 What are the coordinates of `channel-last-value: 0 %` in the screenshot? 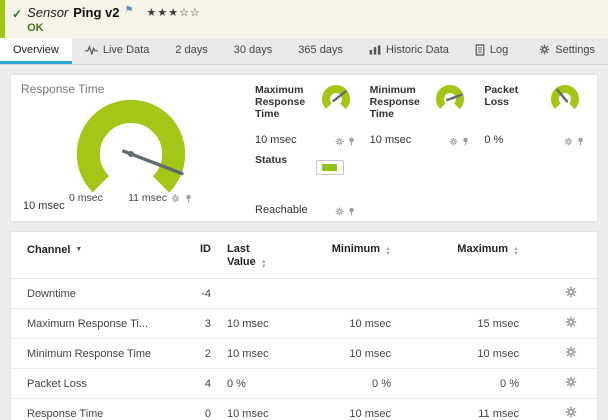 It's located at (250, 383).